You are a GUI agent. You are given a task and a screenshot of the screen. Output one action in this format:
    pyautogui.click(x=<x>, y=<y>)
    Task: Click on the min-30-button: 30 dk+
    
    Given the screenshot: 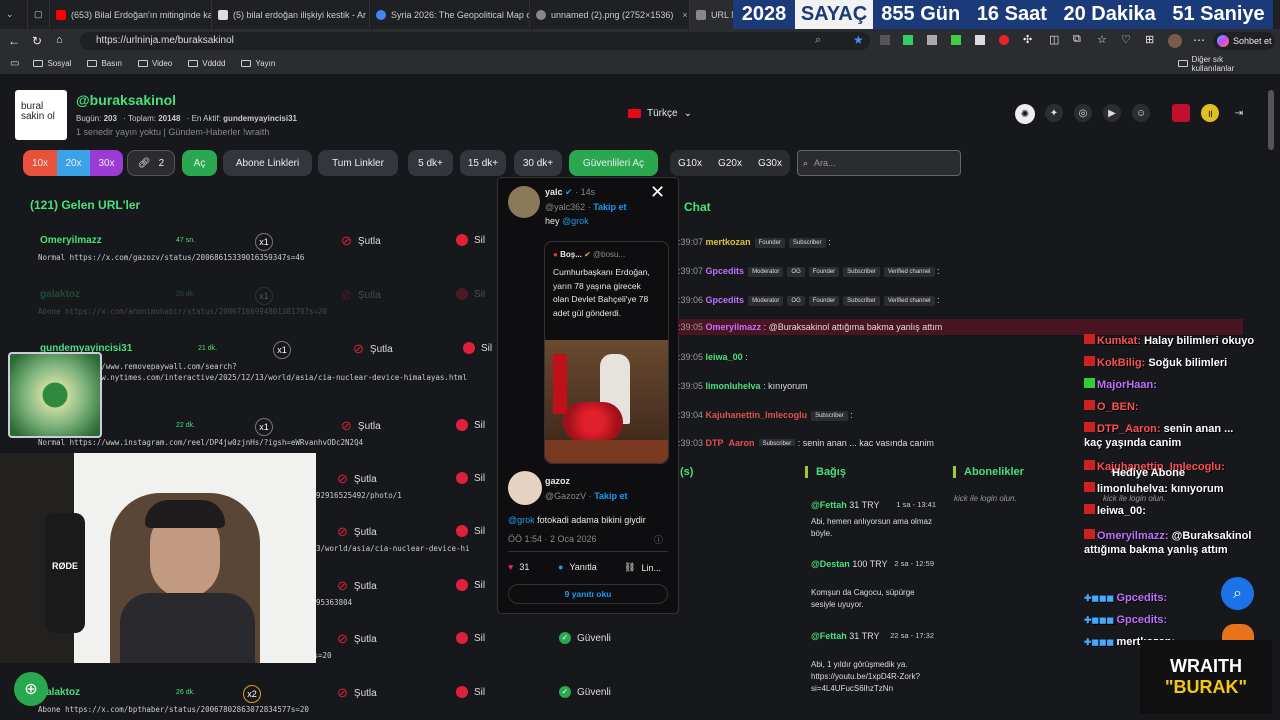 What is the action you would take?
    pyautogui.click(x=538, y=163)
    